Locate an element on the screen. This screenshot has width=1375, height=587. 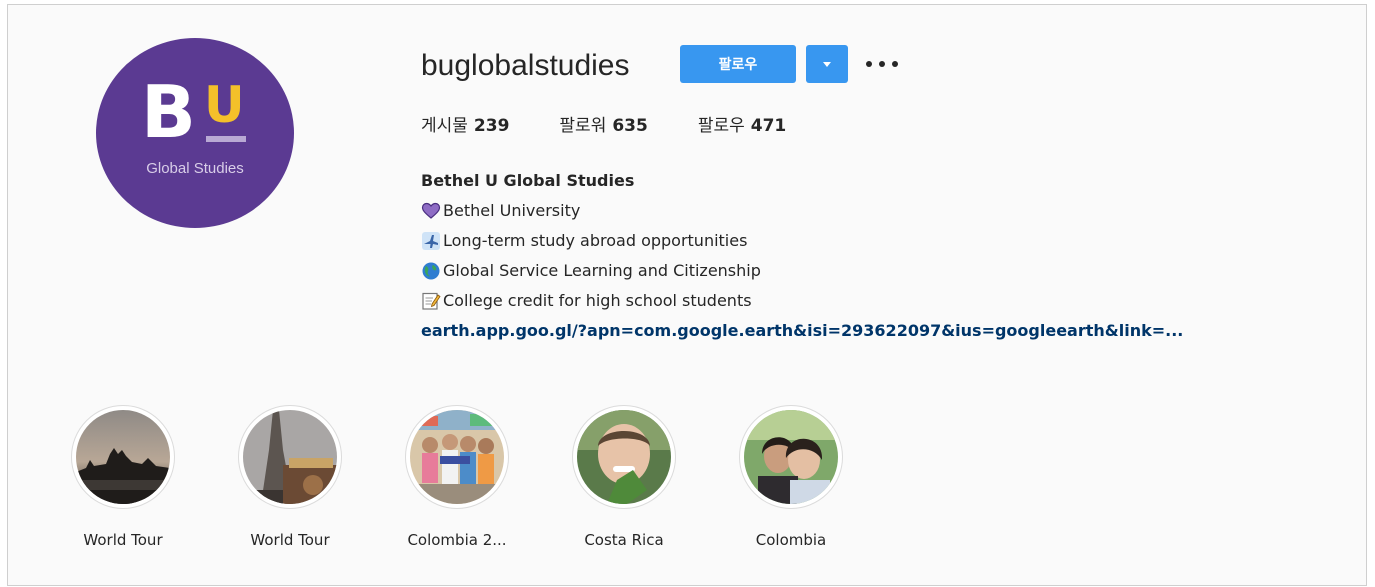
stat-posts: 게시물 239 is located at coordinates (465, 126).